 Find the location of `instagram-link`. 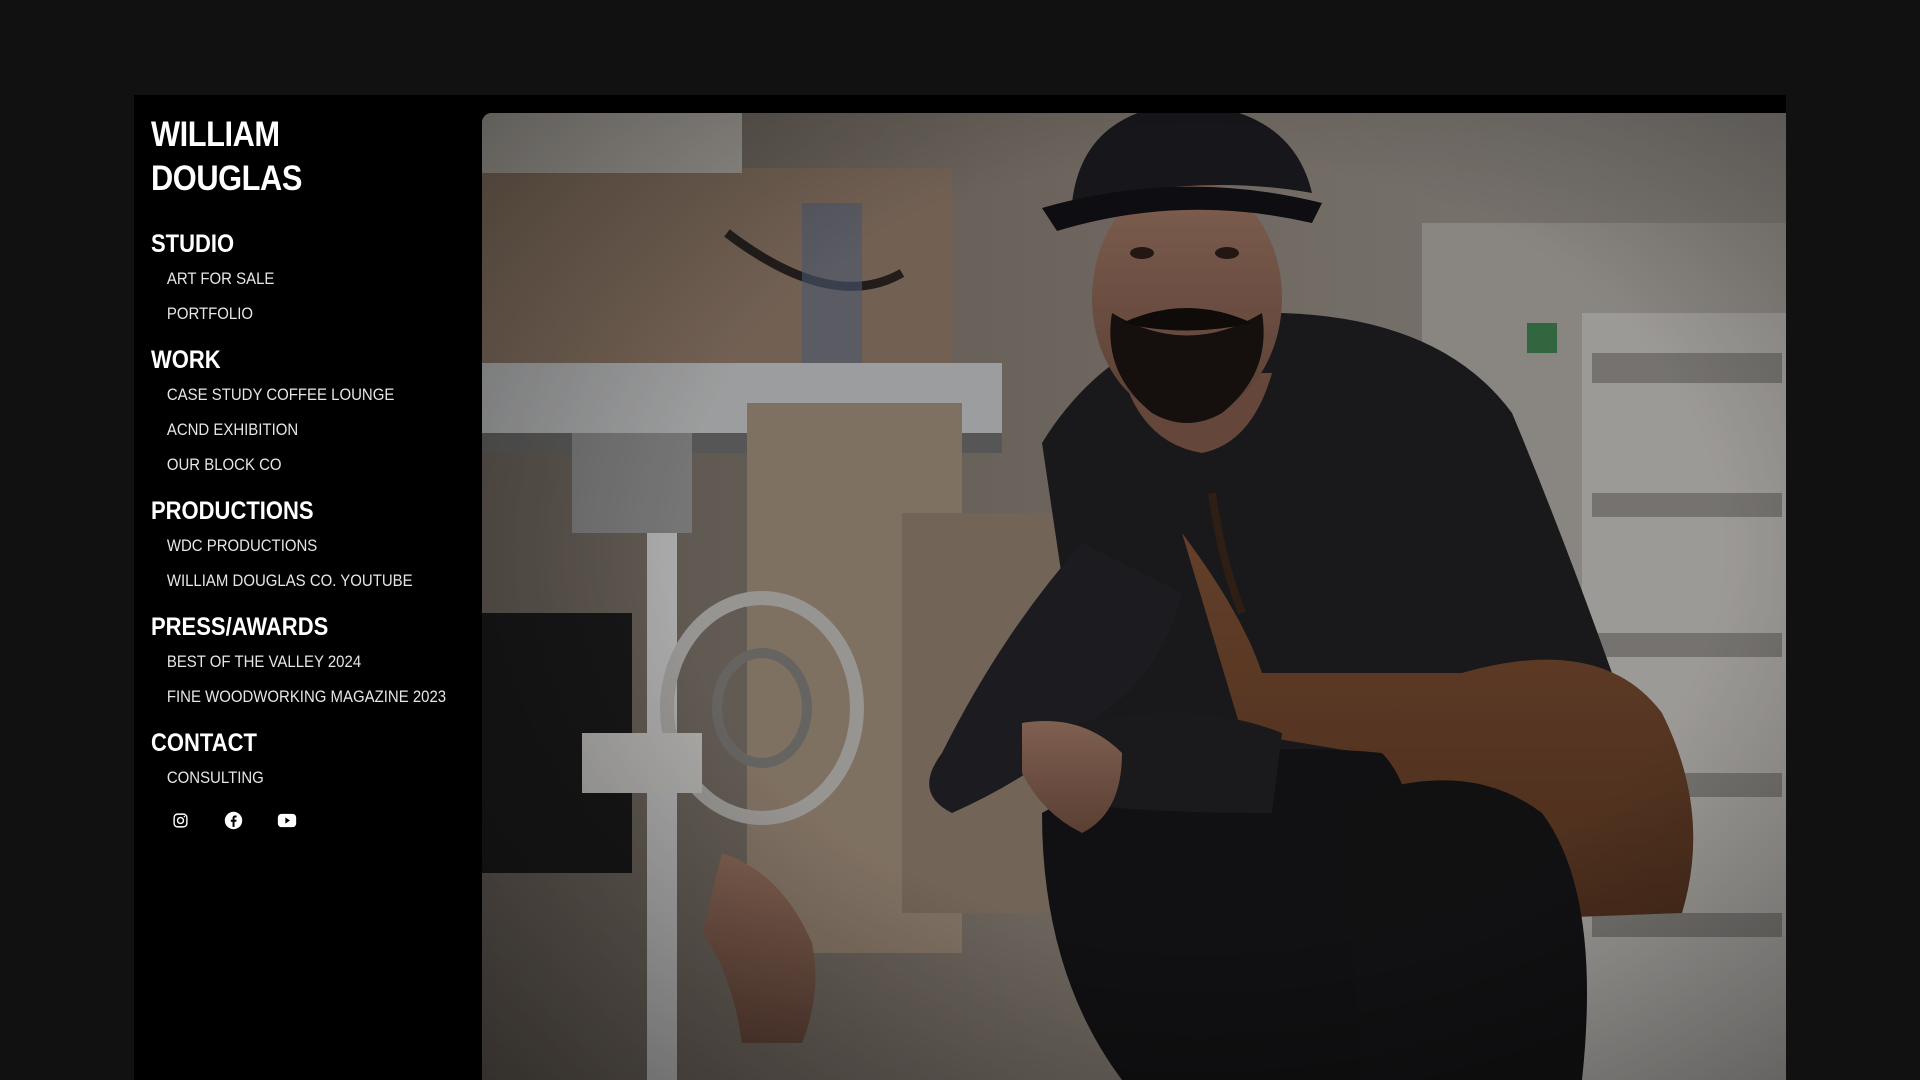

instagram-link is located at coordinates (180, 820).